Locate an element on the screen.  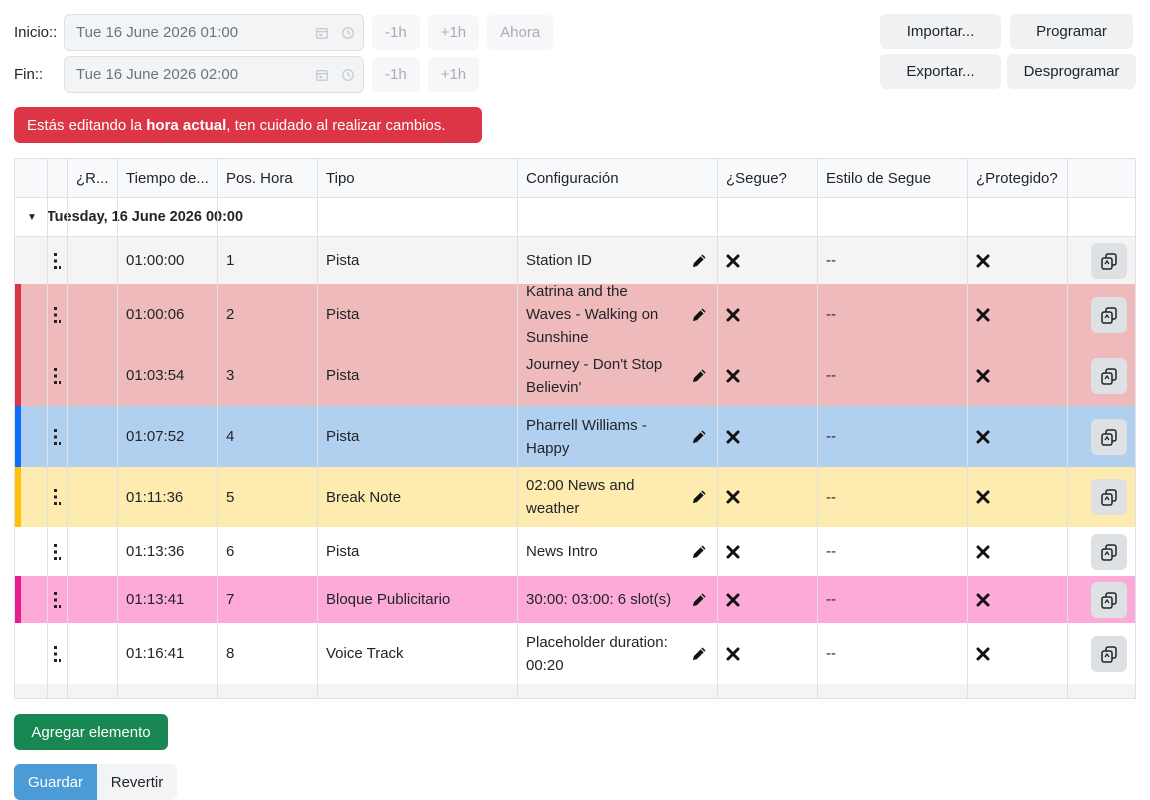
cell-time: 01:07:52 is located at coordinates (155, 436).